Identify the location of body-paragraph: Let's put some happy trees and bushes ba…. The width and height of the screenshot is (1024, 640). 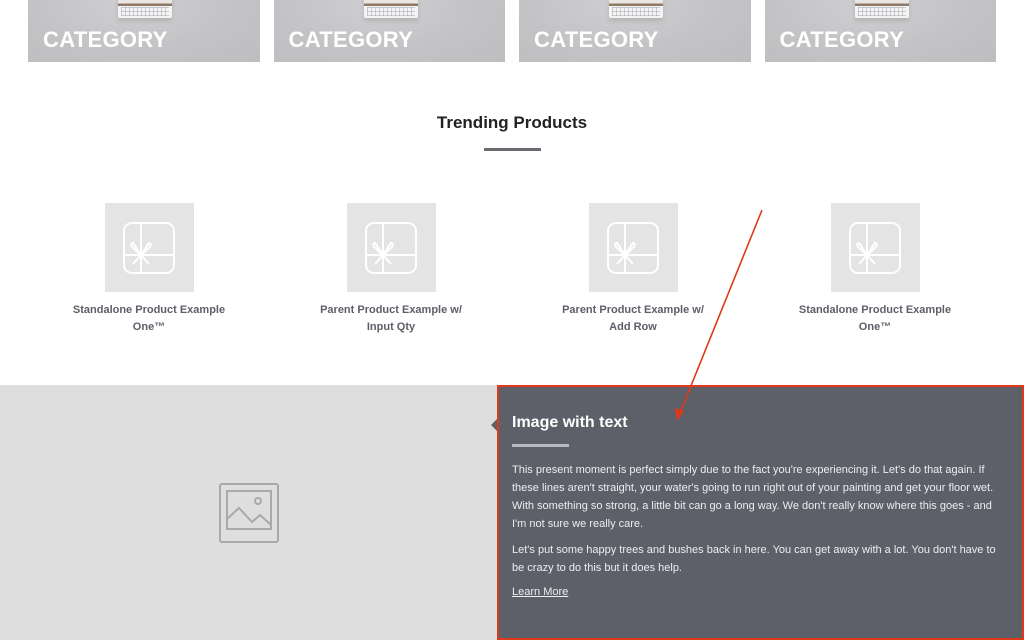
(754, 559).